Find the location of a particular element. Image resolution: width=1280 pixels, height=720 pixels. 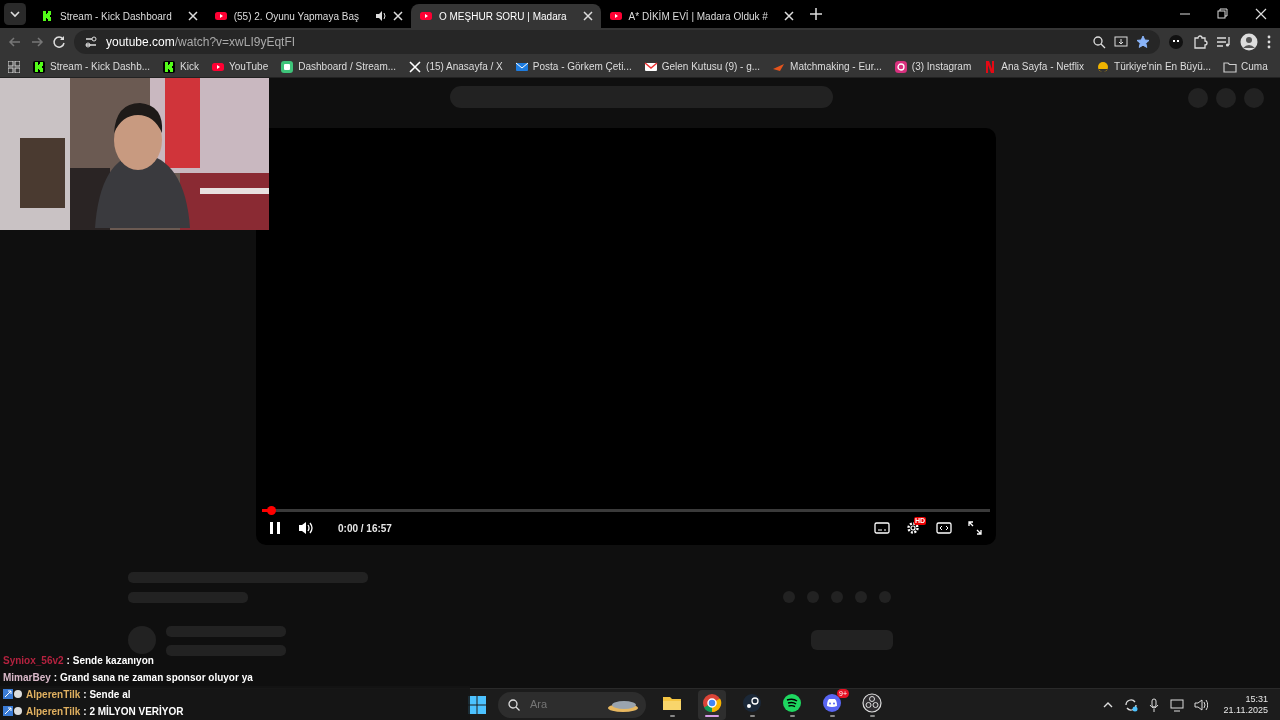

camera-logo-icon is located at coordinates (900, 66).